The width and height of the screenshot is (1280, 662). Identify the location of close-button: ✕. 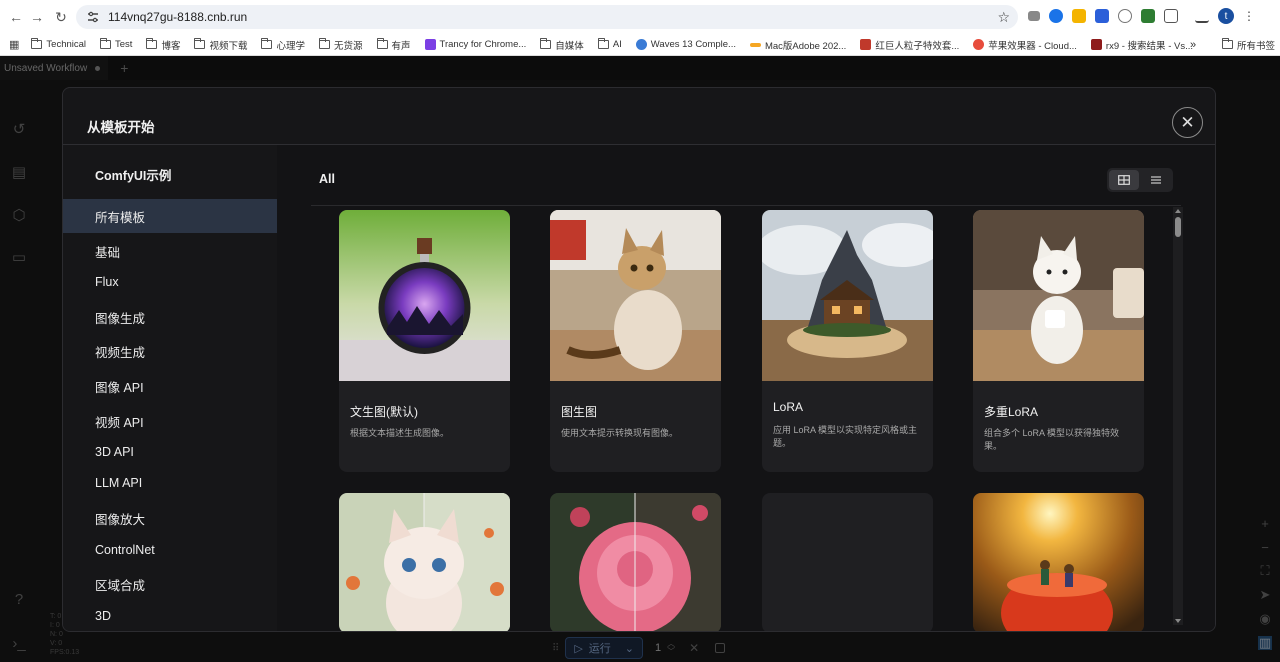
(1187, 122).